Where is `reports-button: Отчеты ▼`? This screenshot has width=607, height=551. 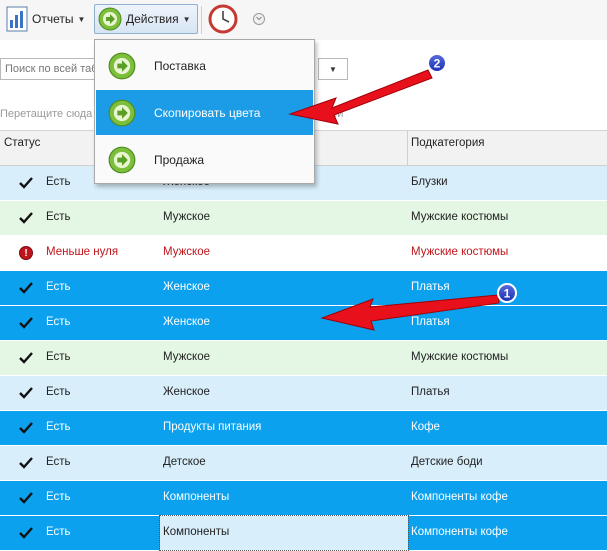 reports-button: Отчеты ▼ is located at coordinates (45, 19).